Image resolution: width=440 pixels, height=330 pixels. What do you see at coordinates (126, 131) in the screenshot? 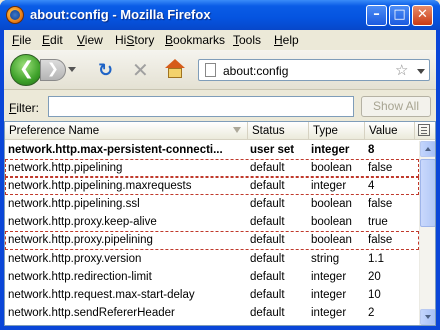
I see `column-header-name: Preference Name` at bounding box center [126, 131].